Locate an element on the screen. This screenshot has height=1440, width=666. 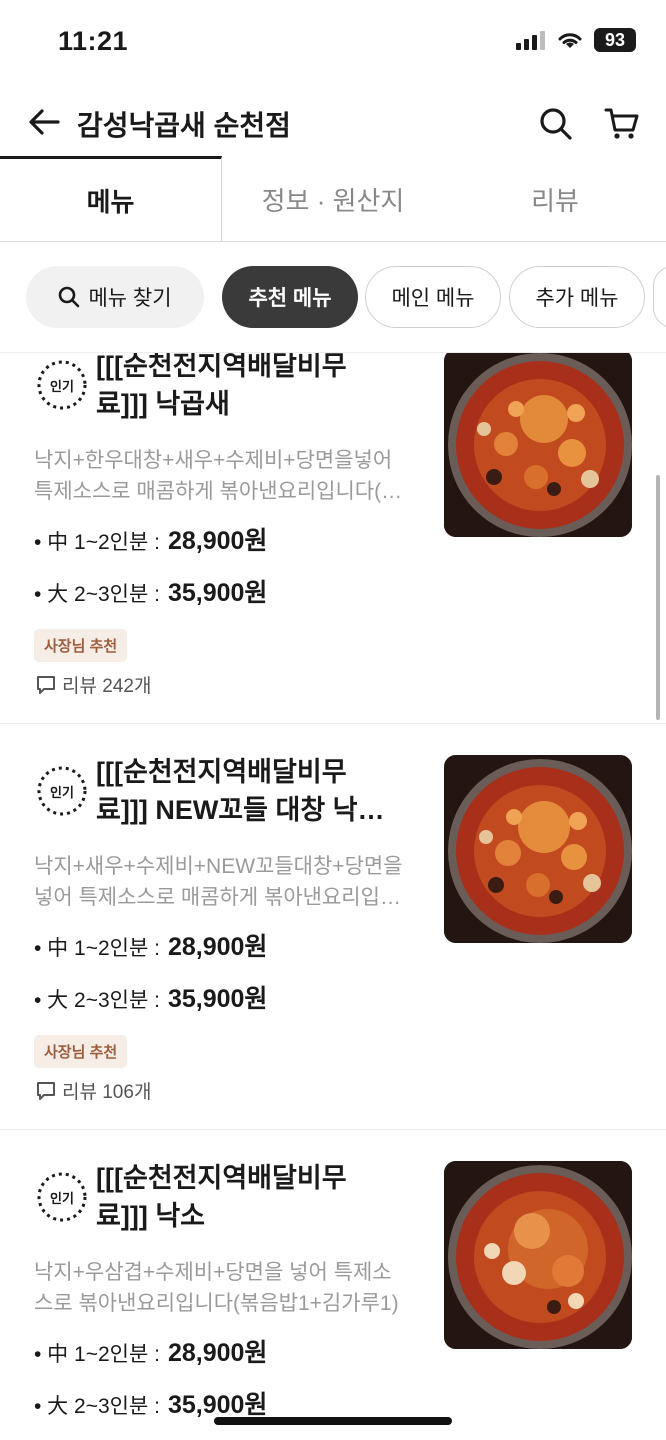
review-count-label: 리뷰 106개 is located at coordinates (107, 1092).